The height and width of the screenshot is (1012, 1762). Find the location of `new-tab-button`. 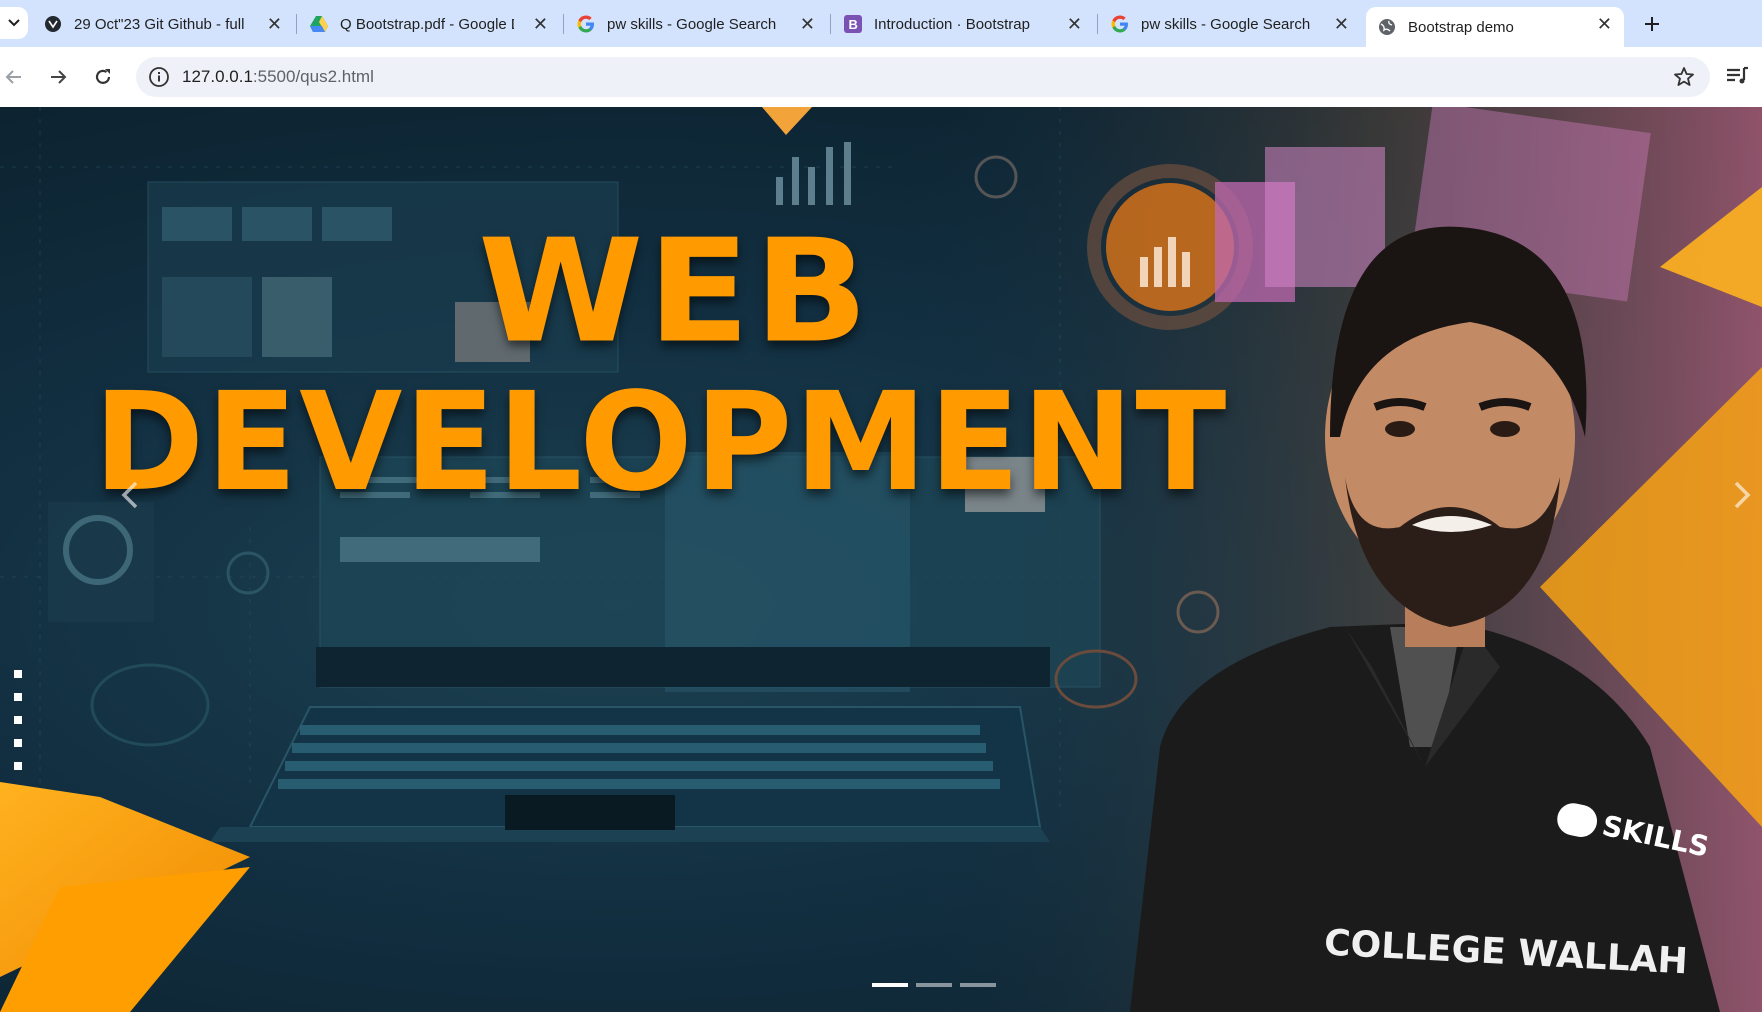

new-tab-button is located at coordinates (1652, 24).